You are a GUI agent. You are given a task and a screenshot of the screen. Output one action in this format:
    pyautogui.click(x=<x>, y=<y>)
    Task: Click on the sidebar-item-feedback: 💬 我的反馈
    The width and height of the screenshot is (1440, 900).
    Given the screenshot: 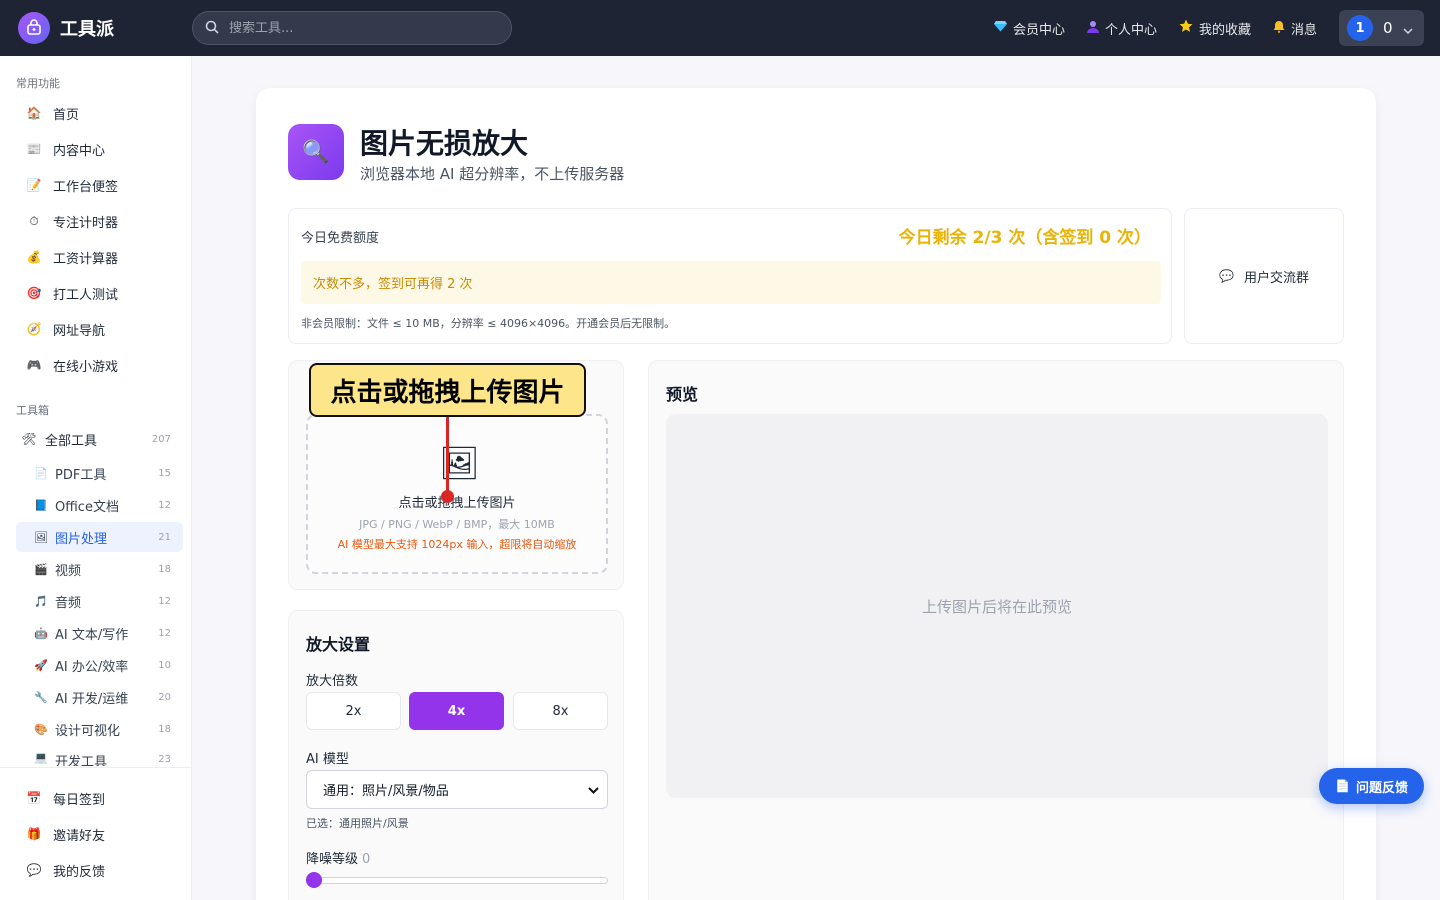 What is the action you would take?
    pyautogui.click(x=99, y=870)
    